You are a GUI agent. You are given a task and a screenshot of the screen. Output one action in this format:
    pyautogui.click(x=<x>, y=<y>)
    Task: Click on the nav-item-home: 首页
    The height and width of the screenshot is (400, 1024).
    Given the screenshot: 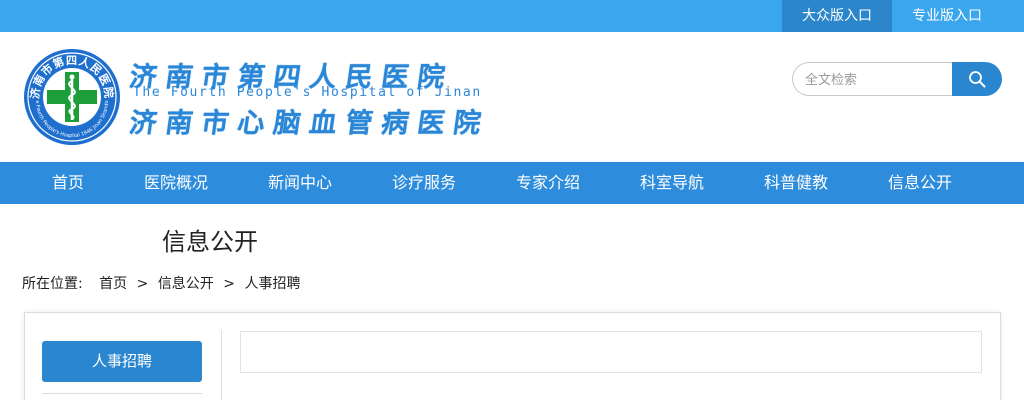 What is the action you would take?
    pyautogui.click(x=68, y=183)
    